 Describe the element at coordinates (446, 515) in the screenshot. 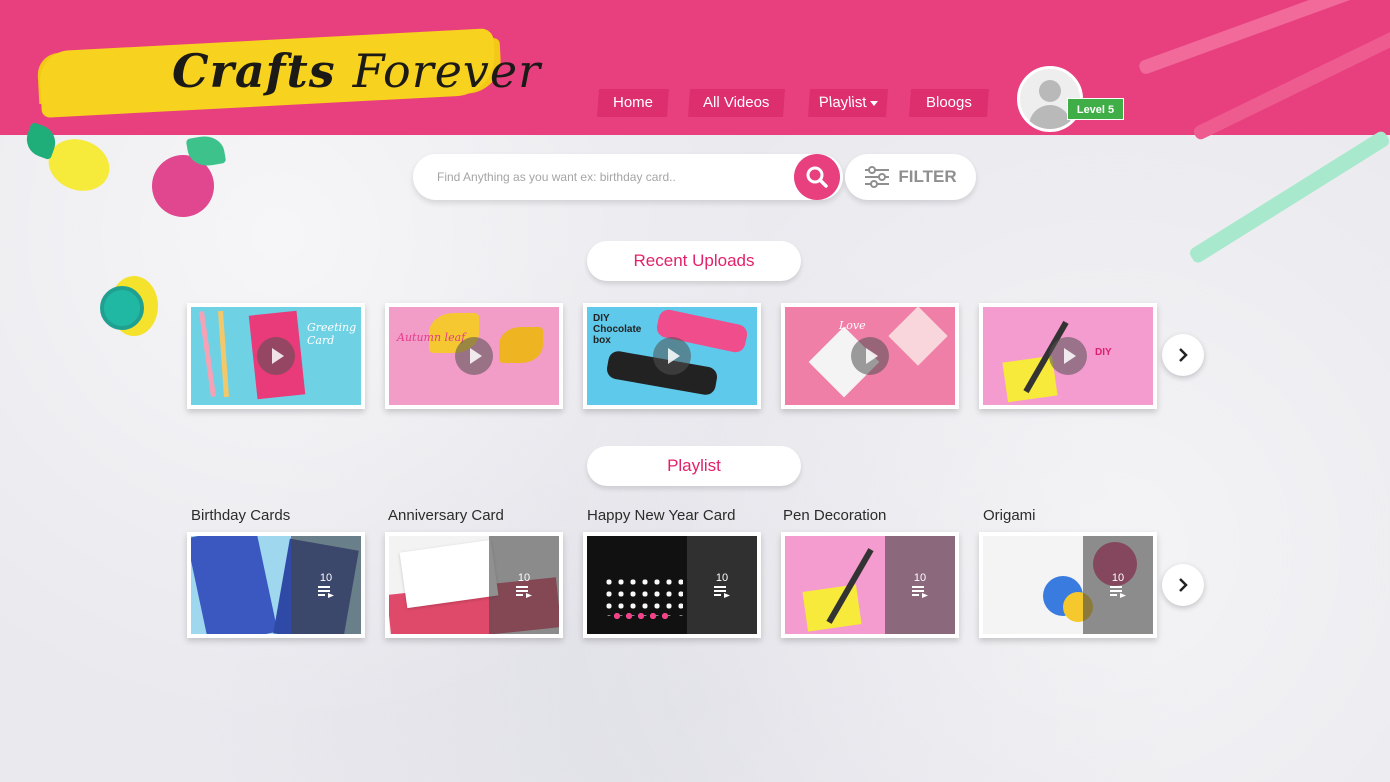

I see `playlist-title: Anniversary Card` at that location.